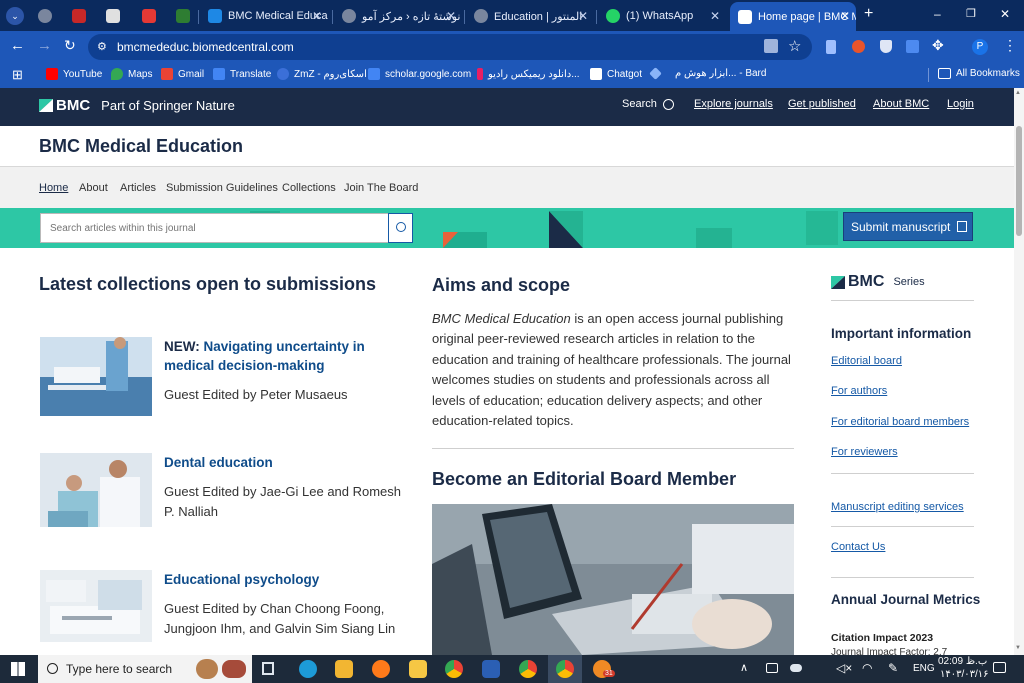 The image size is (1024, 683). What do you see at coordinates (771, 46) in the screenshot?
I see `translate-page-icon` at bounding box center [771, 46].